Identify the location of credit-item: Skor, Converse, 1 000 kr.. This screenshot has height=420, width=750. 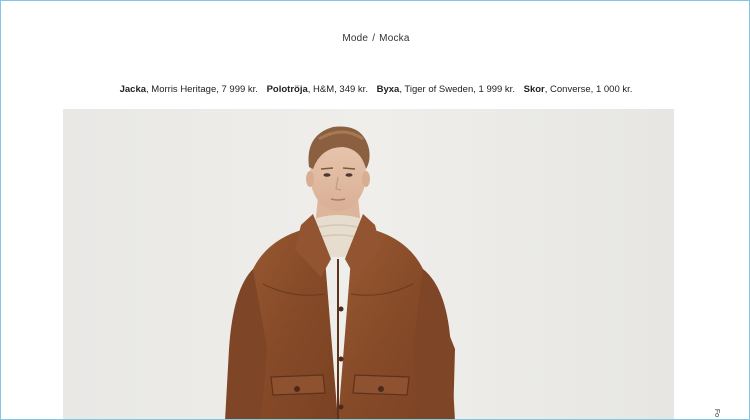
(578, 89).